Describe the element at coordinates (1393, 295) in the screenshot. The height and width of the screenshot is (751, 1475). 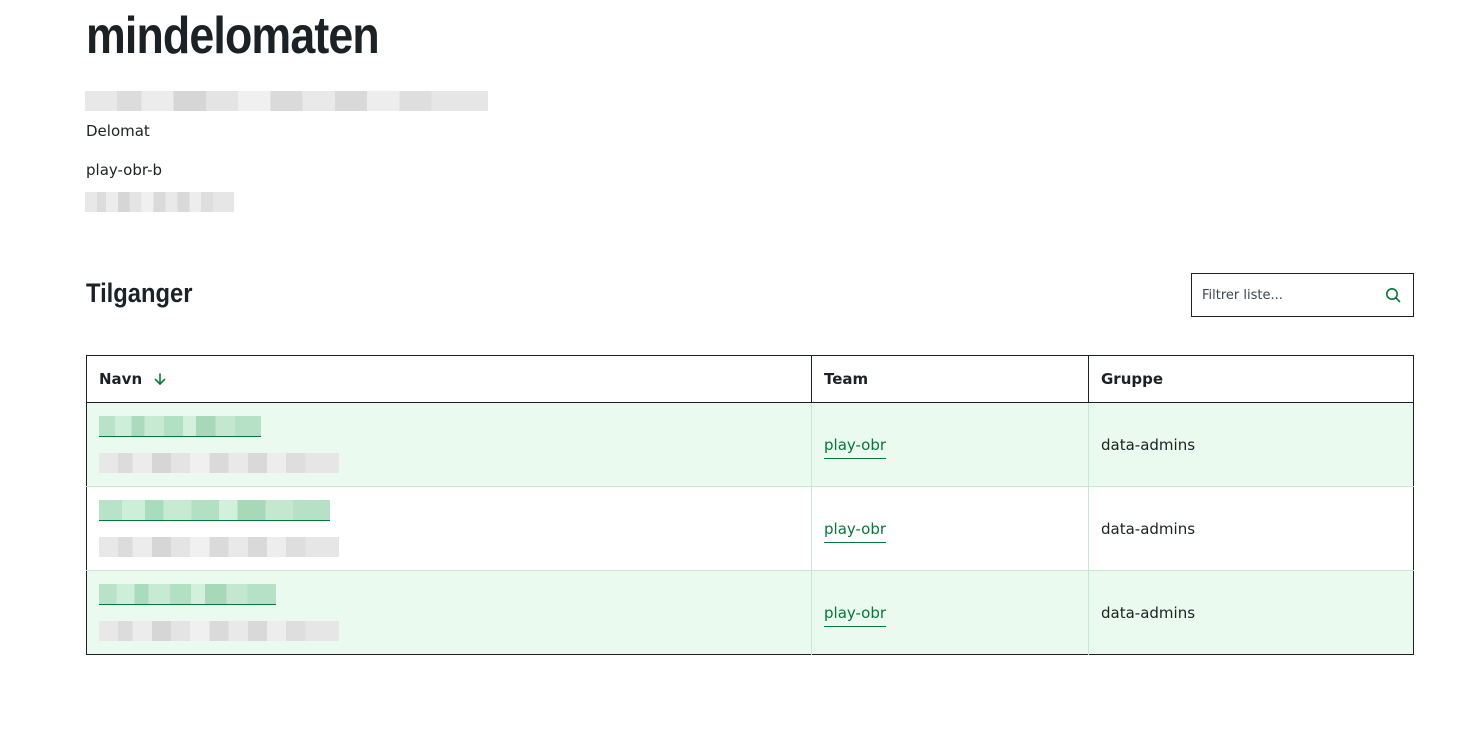
I see `search-icon` at that location.